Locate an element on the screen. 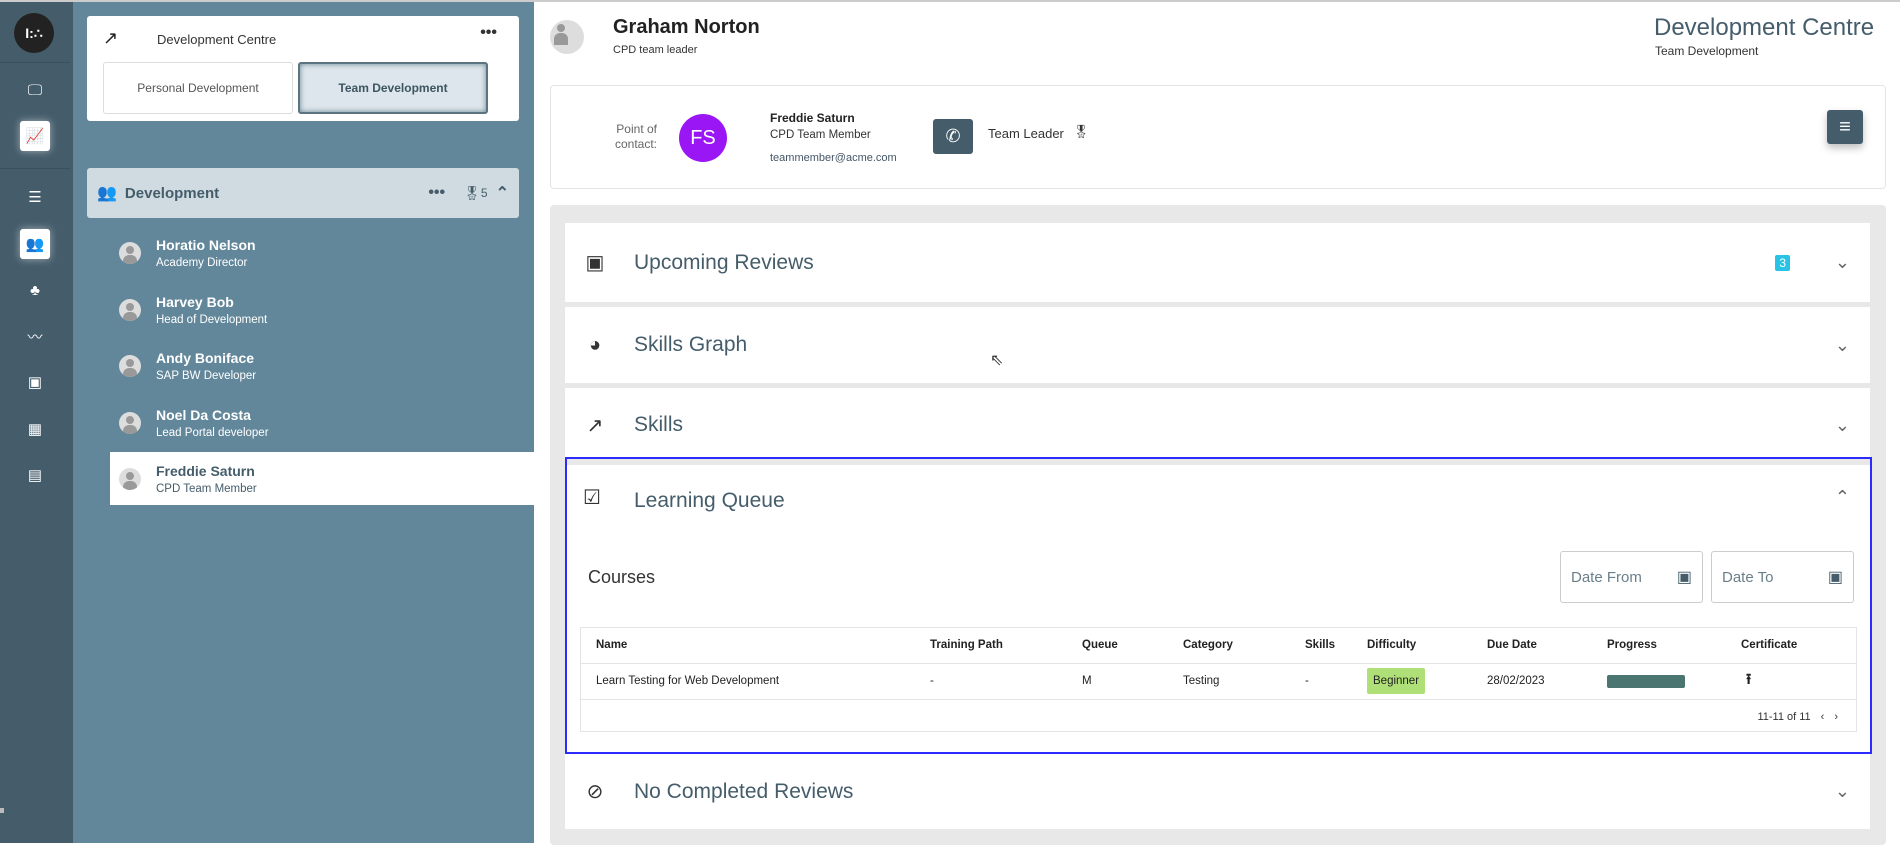 This screenshot has width=1900, height=845. mouse-cursor: ⇖ is located at coordinates (997, 360).